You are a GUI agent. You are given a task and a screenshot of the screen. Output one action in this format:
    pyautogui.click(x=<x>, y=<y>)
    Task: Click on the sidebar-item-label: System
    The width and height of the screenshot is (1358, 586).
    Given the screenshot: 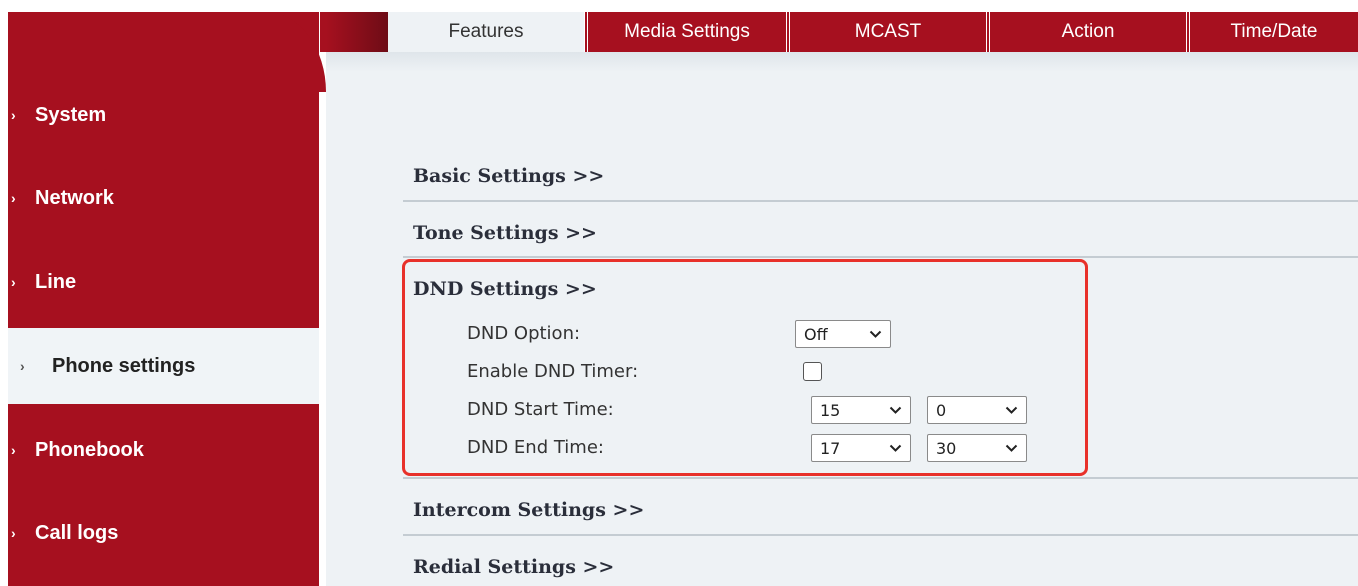 What is the action you would take?
    pyautogui.click(x=71, y=114)
    